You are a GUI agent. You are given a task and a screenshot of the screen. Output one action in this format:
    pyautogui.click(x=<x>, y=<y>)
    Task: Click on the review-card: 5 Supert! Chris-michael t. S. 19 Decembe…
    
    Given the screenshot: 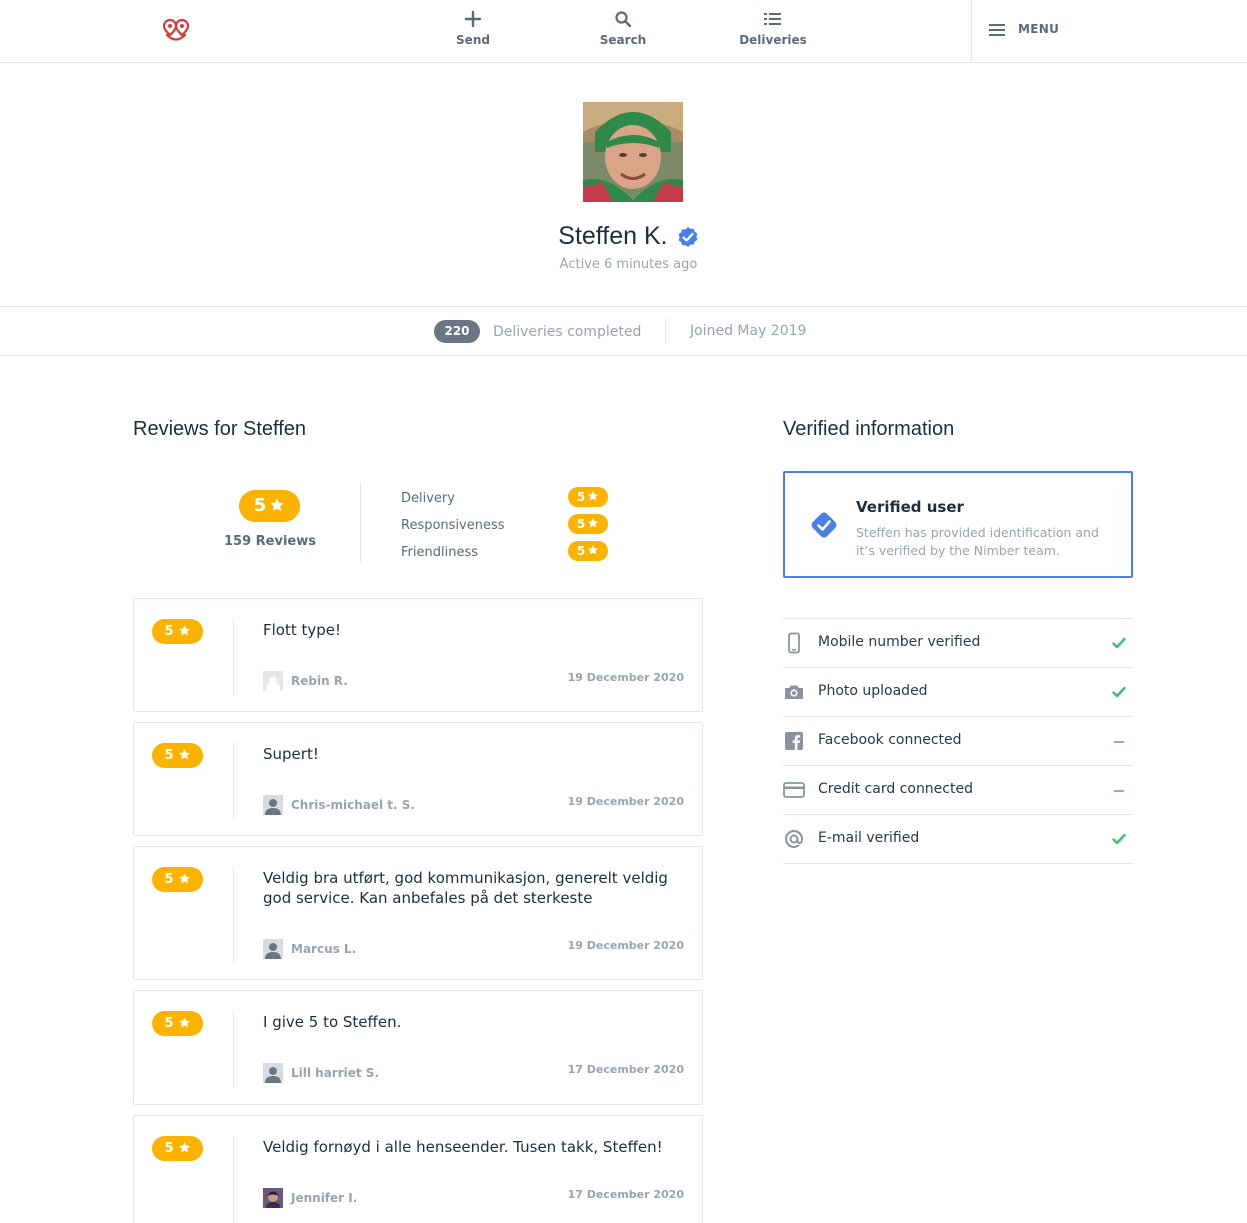 What is the action you would take?
    pyautogui.click(x=418, y=779)
    